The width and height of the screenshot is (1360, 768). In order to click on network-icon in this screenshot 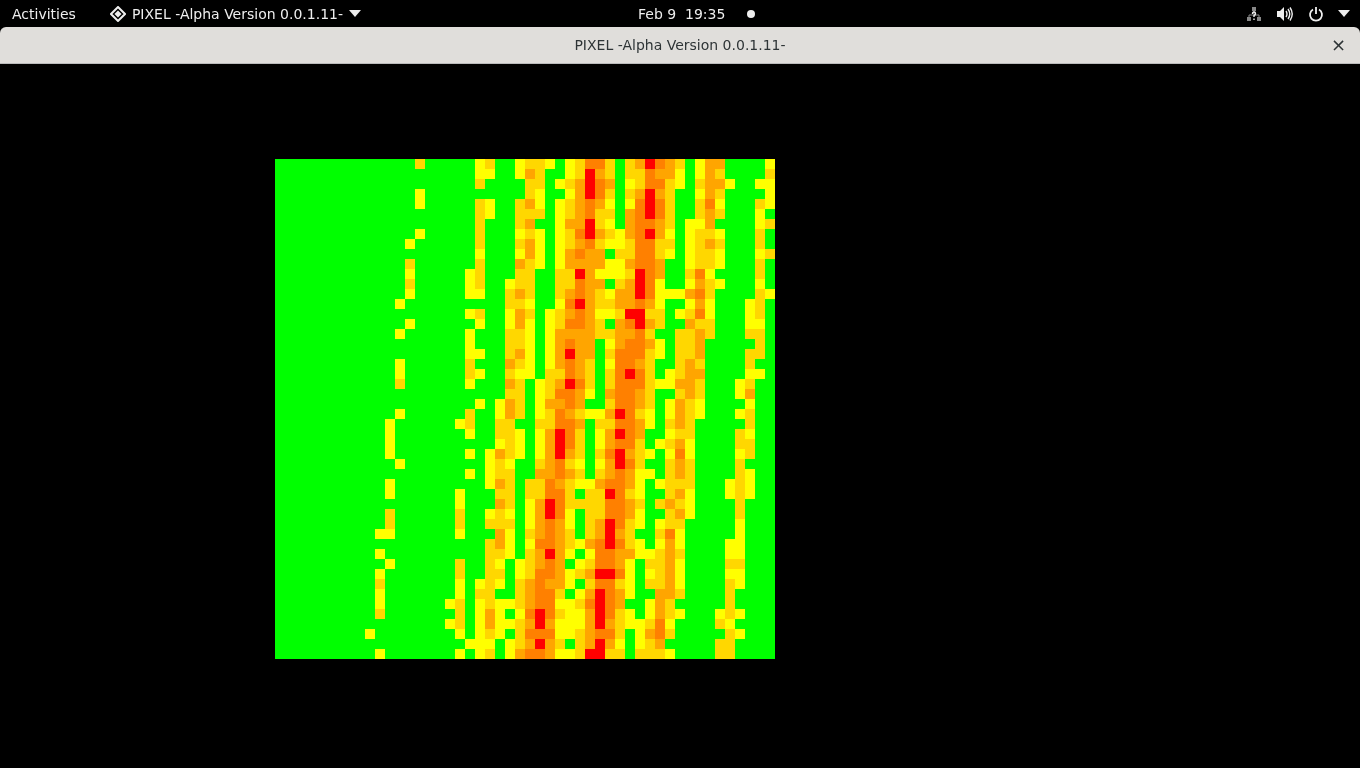, I will do `click(1254, 13)`.